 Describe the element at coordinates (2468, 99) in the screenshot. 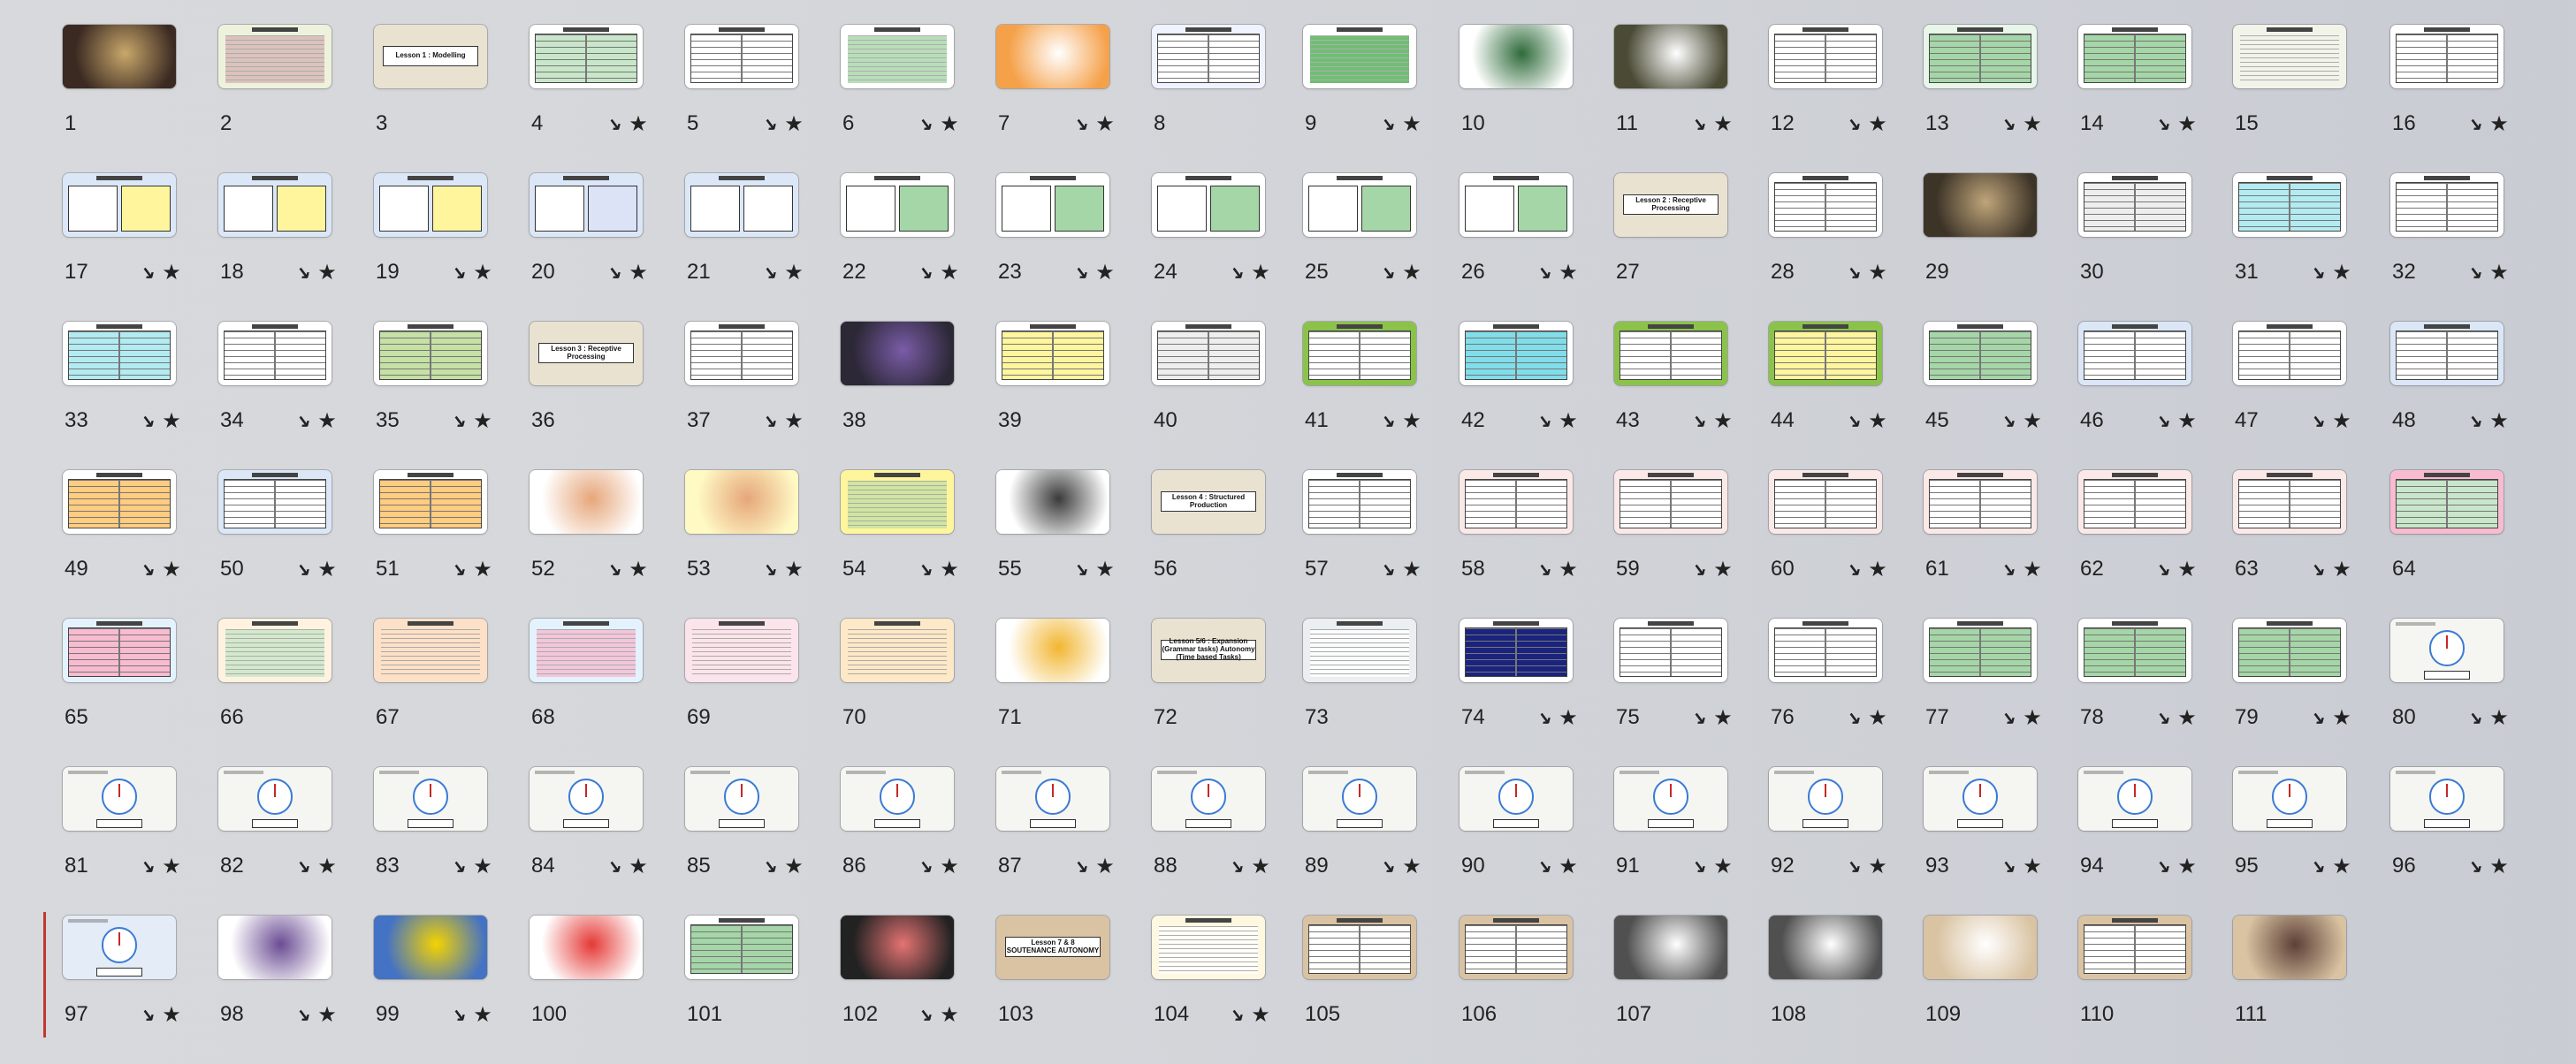

I see `slide-thumbnail-16: 16 ↘ ★` at that location.